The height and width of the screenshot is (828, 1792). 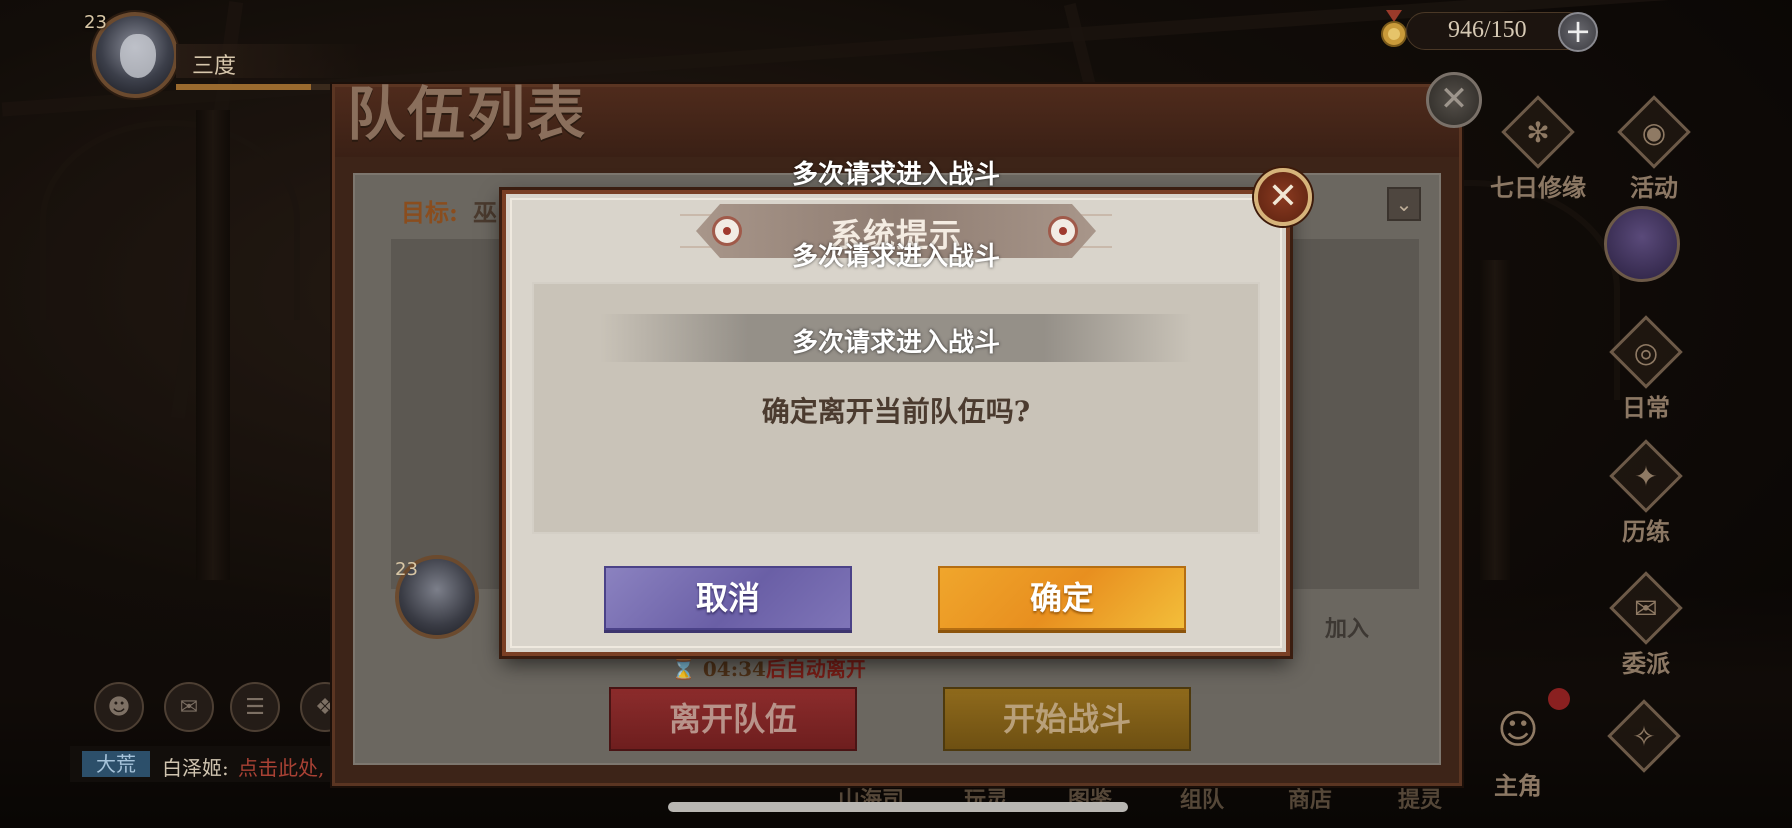 I want to click on start-battle-button: 开始战斗, so click(x=1067, y=719).